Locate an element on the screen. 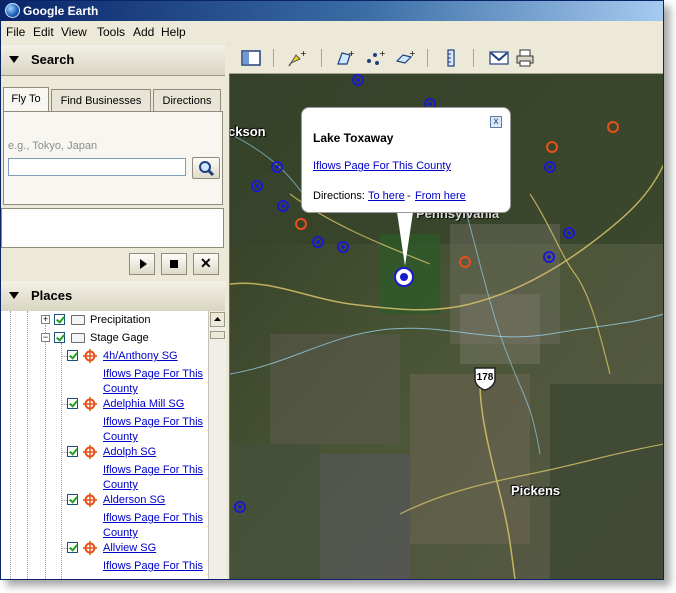 This screenshot has height=593, width=676. menu-view: View is located at coordinates (74, 32).